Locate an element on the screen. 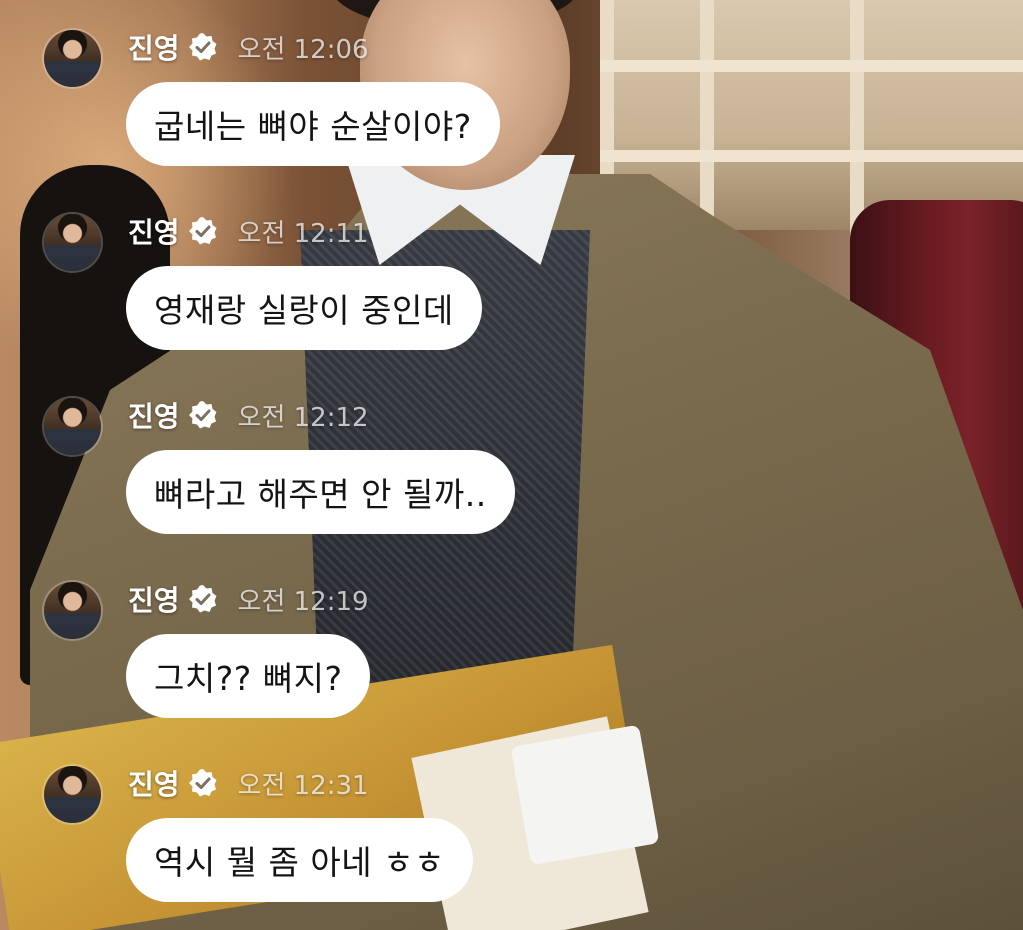 The width and height of the screenshot is (1023, 930). message-text: 영재랑 실랑이 중인데 is located at coordinates (304, 310).